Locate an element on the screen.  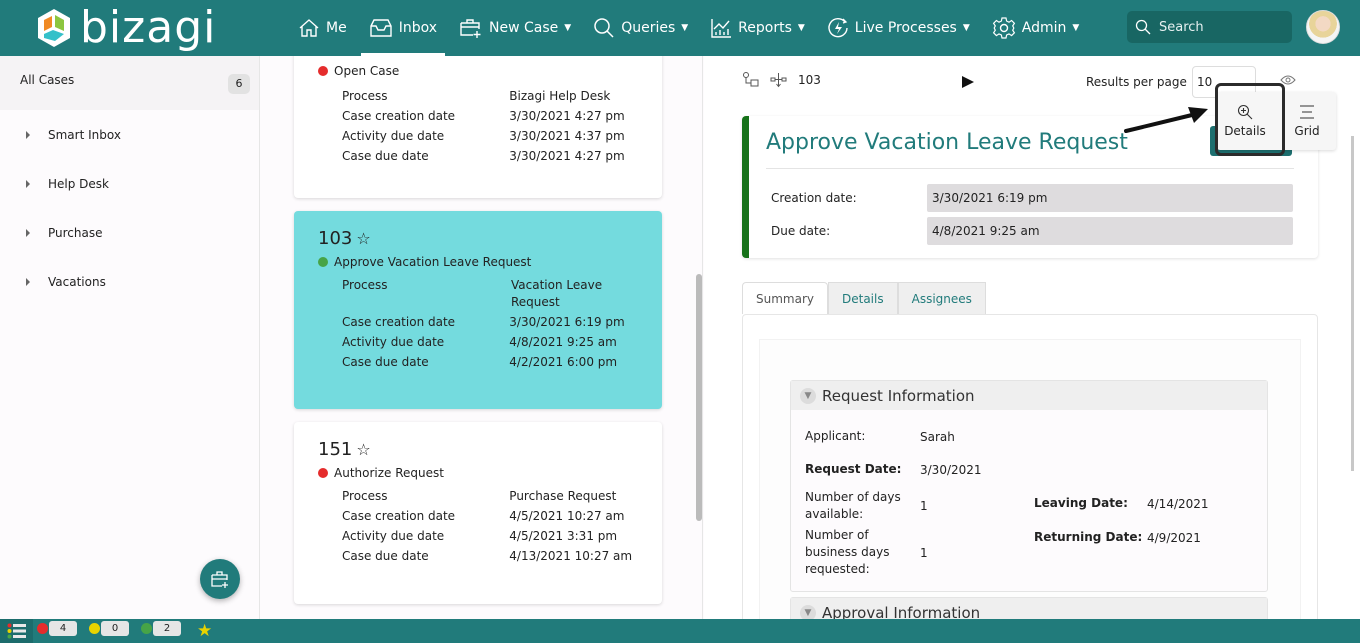
leaving-date-label: Leaving Date: is located at coordinates (1081, 503).